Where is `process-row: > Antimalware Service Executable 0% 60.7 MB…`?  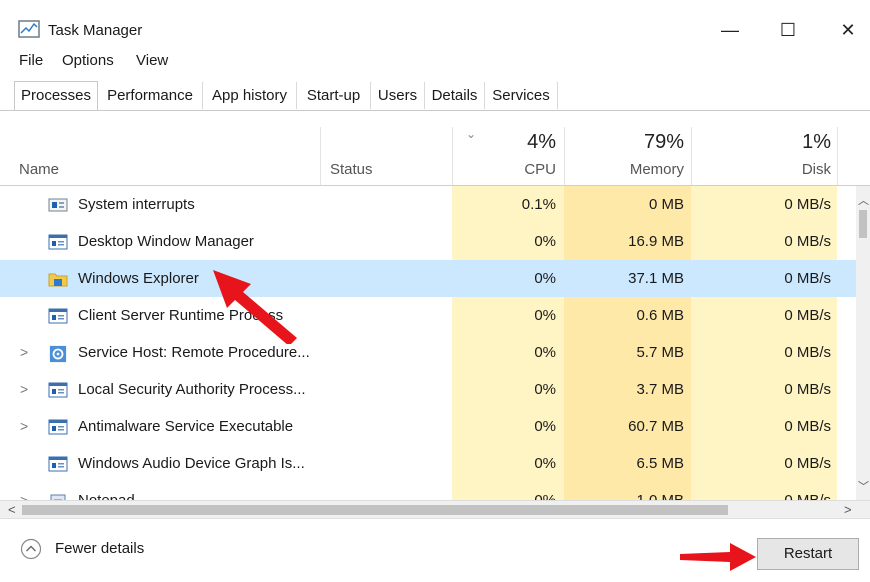 process-row: > Antimalware Service Executable 0% 60.7 MB… is located at coordinates (428, 426).